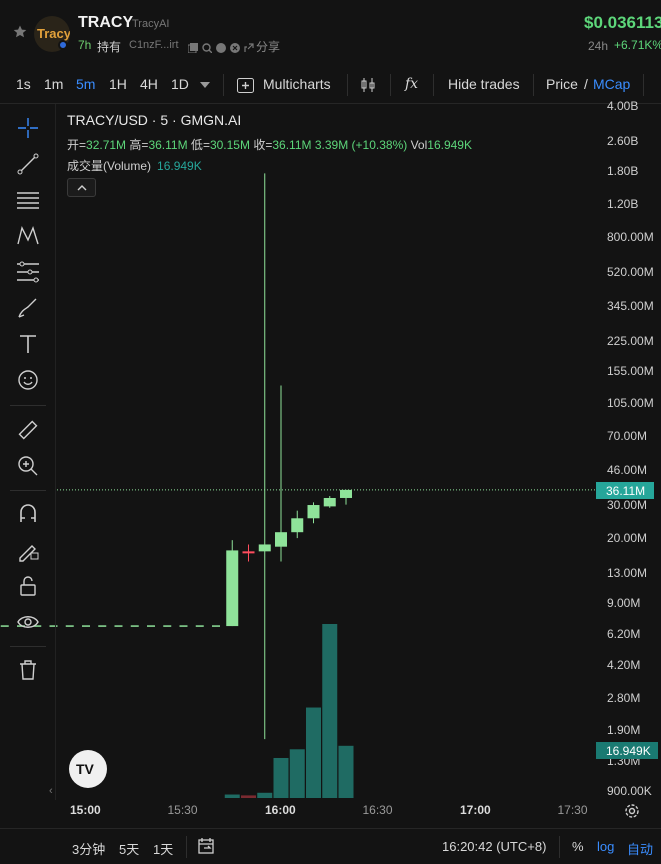  What do you see at coordinates (598, 46) in the screenshot?
I see `change-period: 24h` at bounding box center [598, 46].